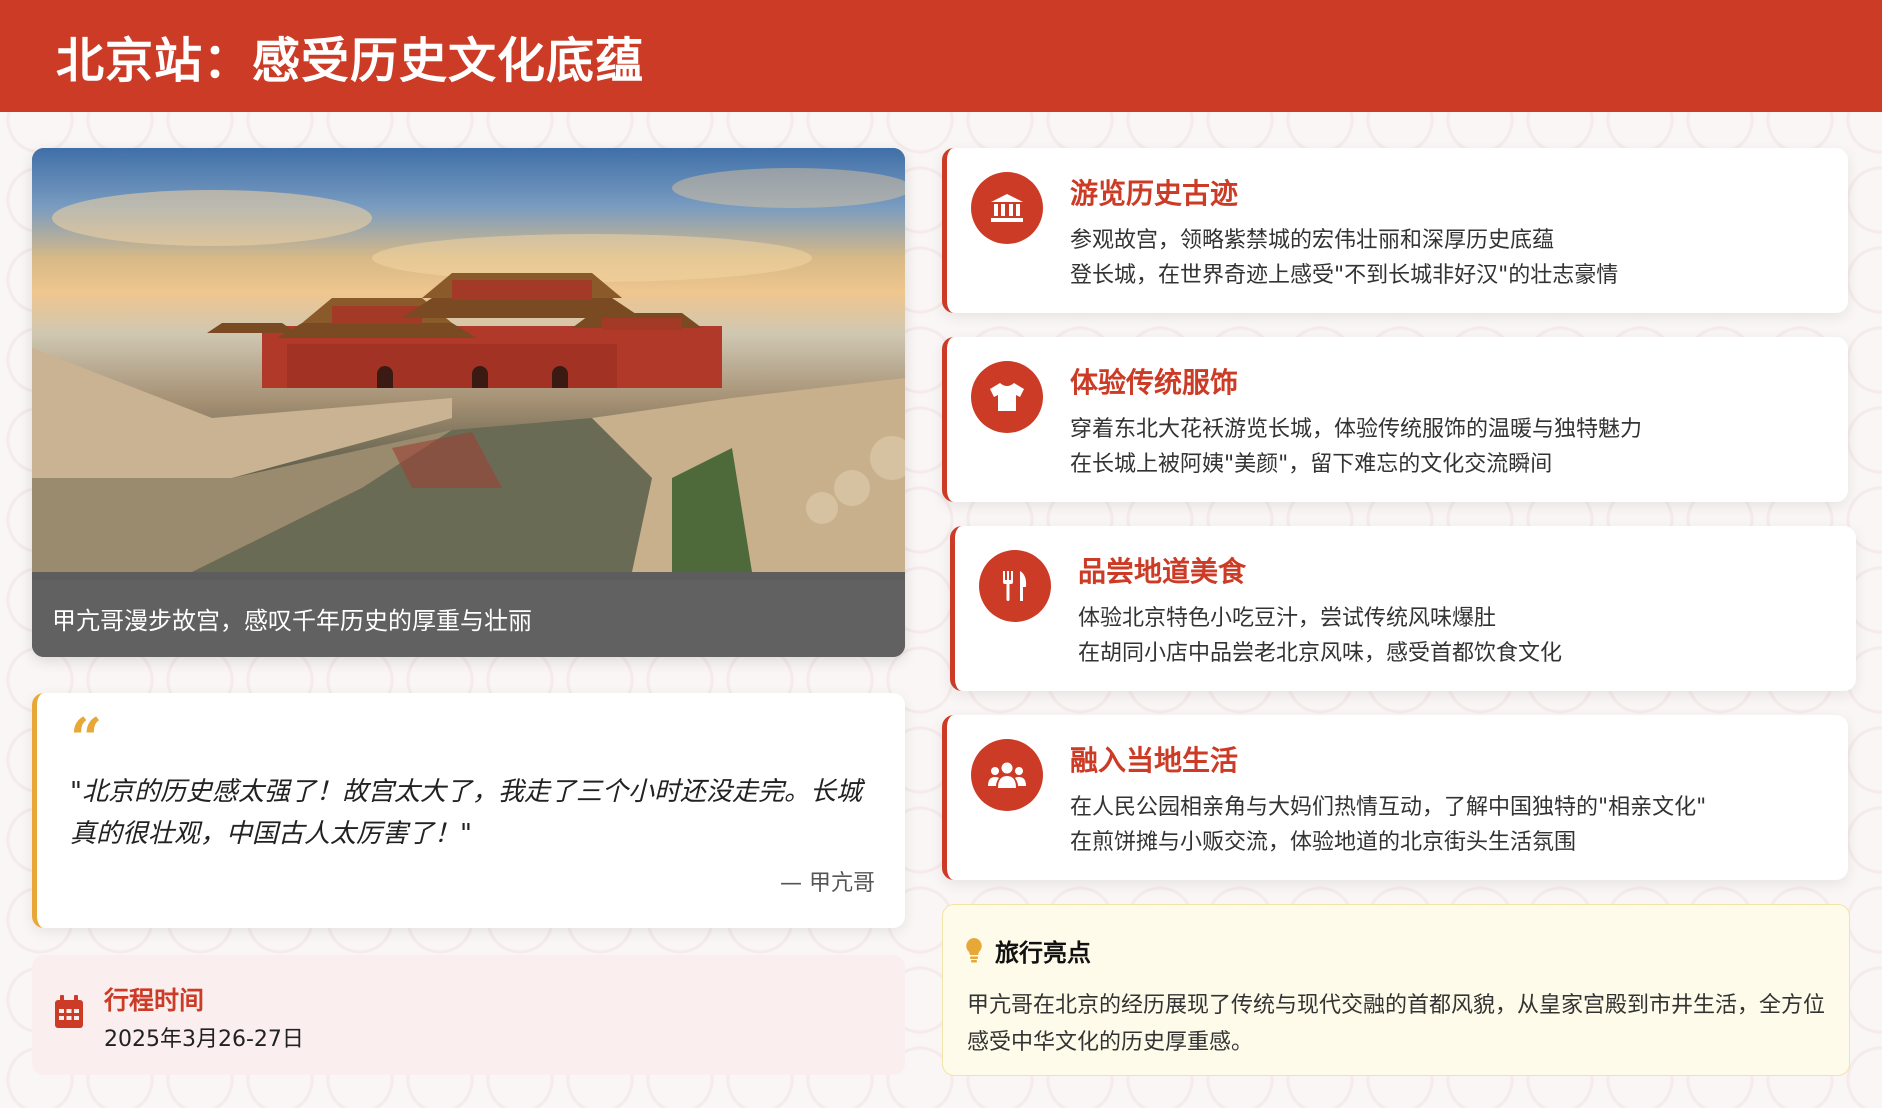 This screenshot has width=1882, height=1108. What do you see at coordinates (827, 883) in the screenshot?
I see `quote-author: — 甲亢哥` at bounding box center [827, 883].